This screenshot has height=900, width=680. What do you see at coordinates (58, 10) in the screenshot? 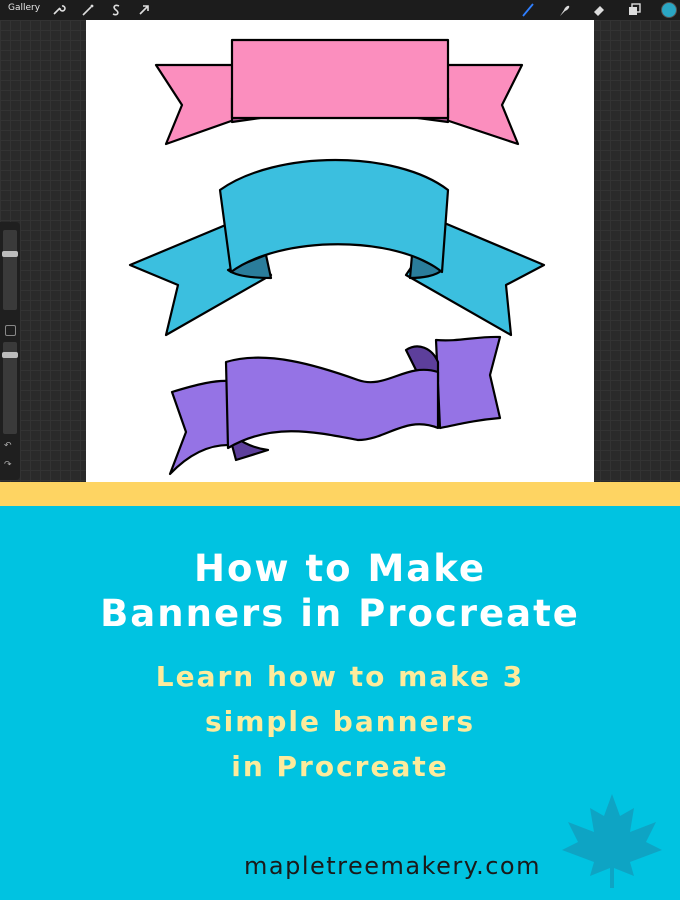
I see `wrench-icon` at bounding box center [58, 10].